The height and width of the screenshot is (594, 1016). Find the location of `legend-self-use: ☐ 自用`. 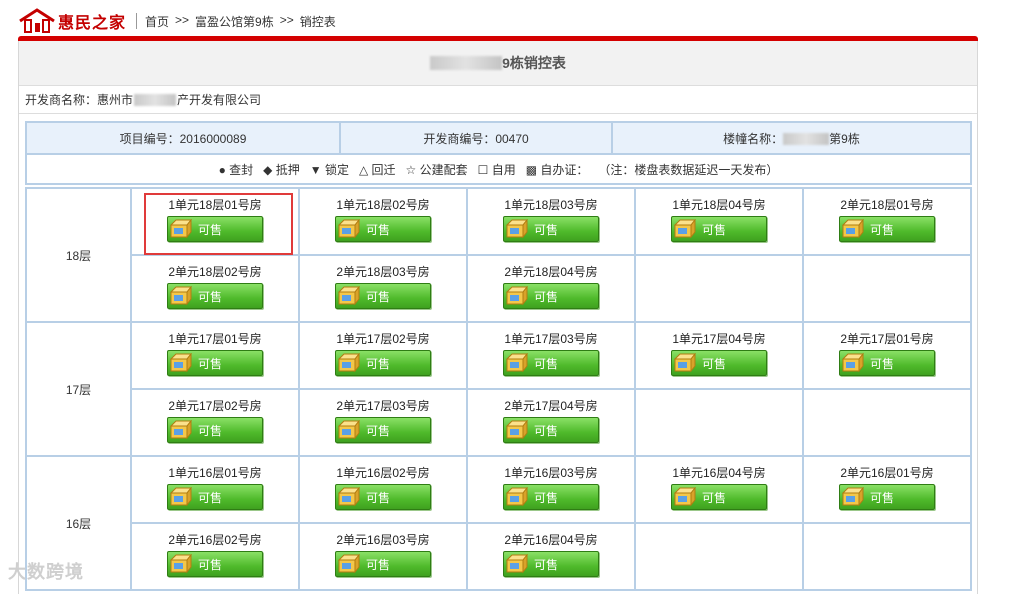

legend-self-use: ☐ 自用 is located at coordinates (496, 169).